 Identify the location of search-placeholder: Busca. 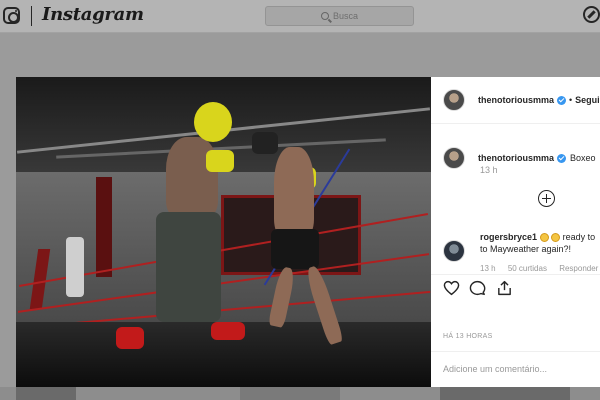
(345, 16).